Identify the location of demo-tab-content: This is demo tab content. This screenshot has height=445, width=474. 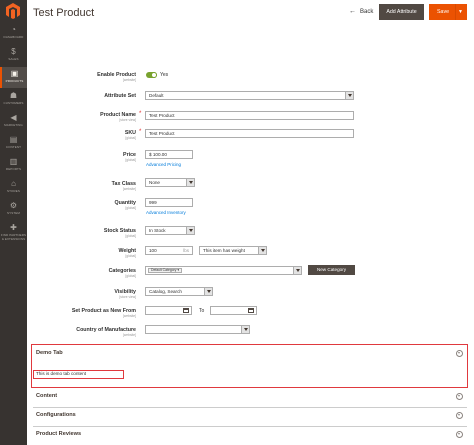
(78, 374).